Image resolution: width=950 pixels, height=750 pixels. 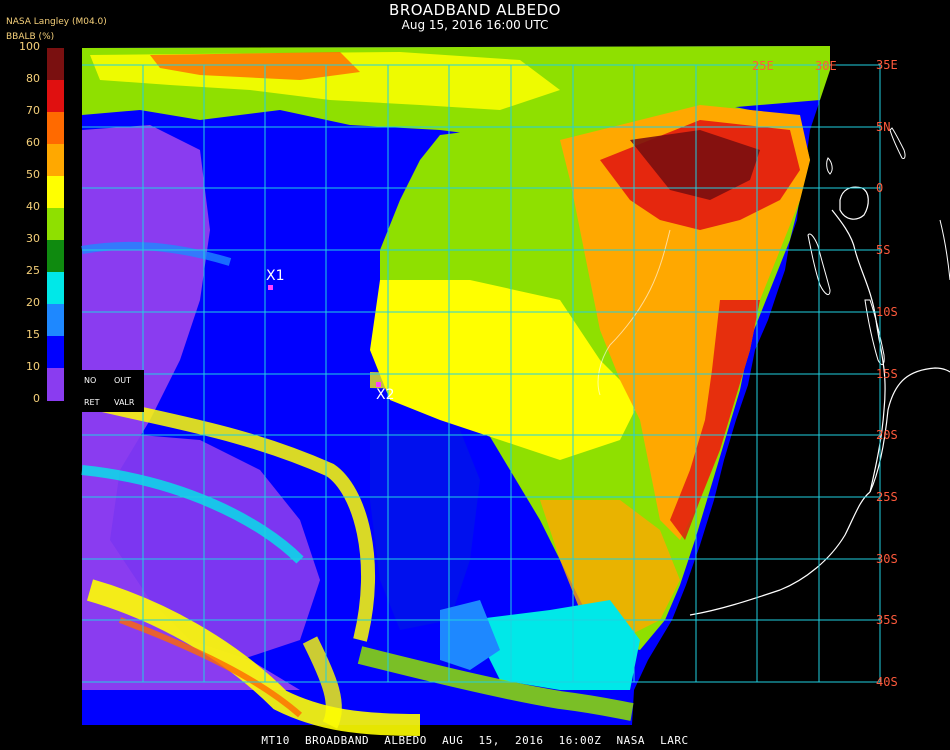 I want to click on grid-label-right: 15S, so click(x=887, y=374).